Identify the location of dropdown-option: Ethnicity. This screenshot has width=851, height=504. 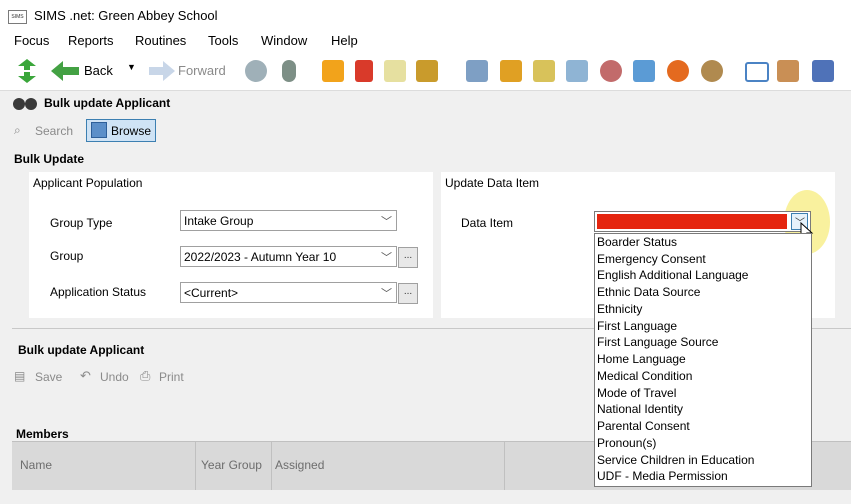
(619, 309).